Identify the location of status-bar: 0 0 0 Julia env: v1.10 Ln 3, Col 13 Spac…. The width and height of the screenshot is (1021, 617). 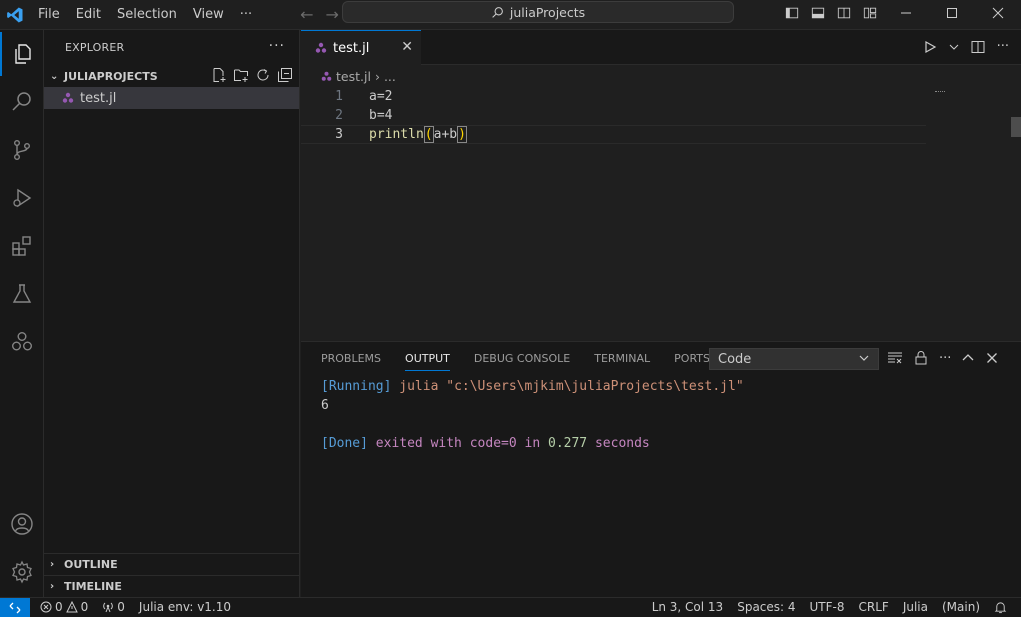
(510, 607).